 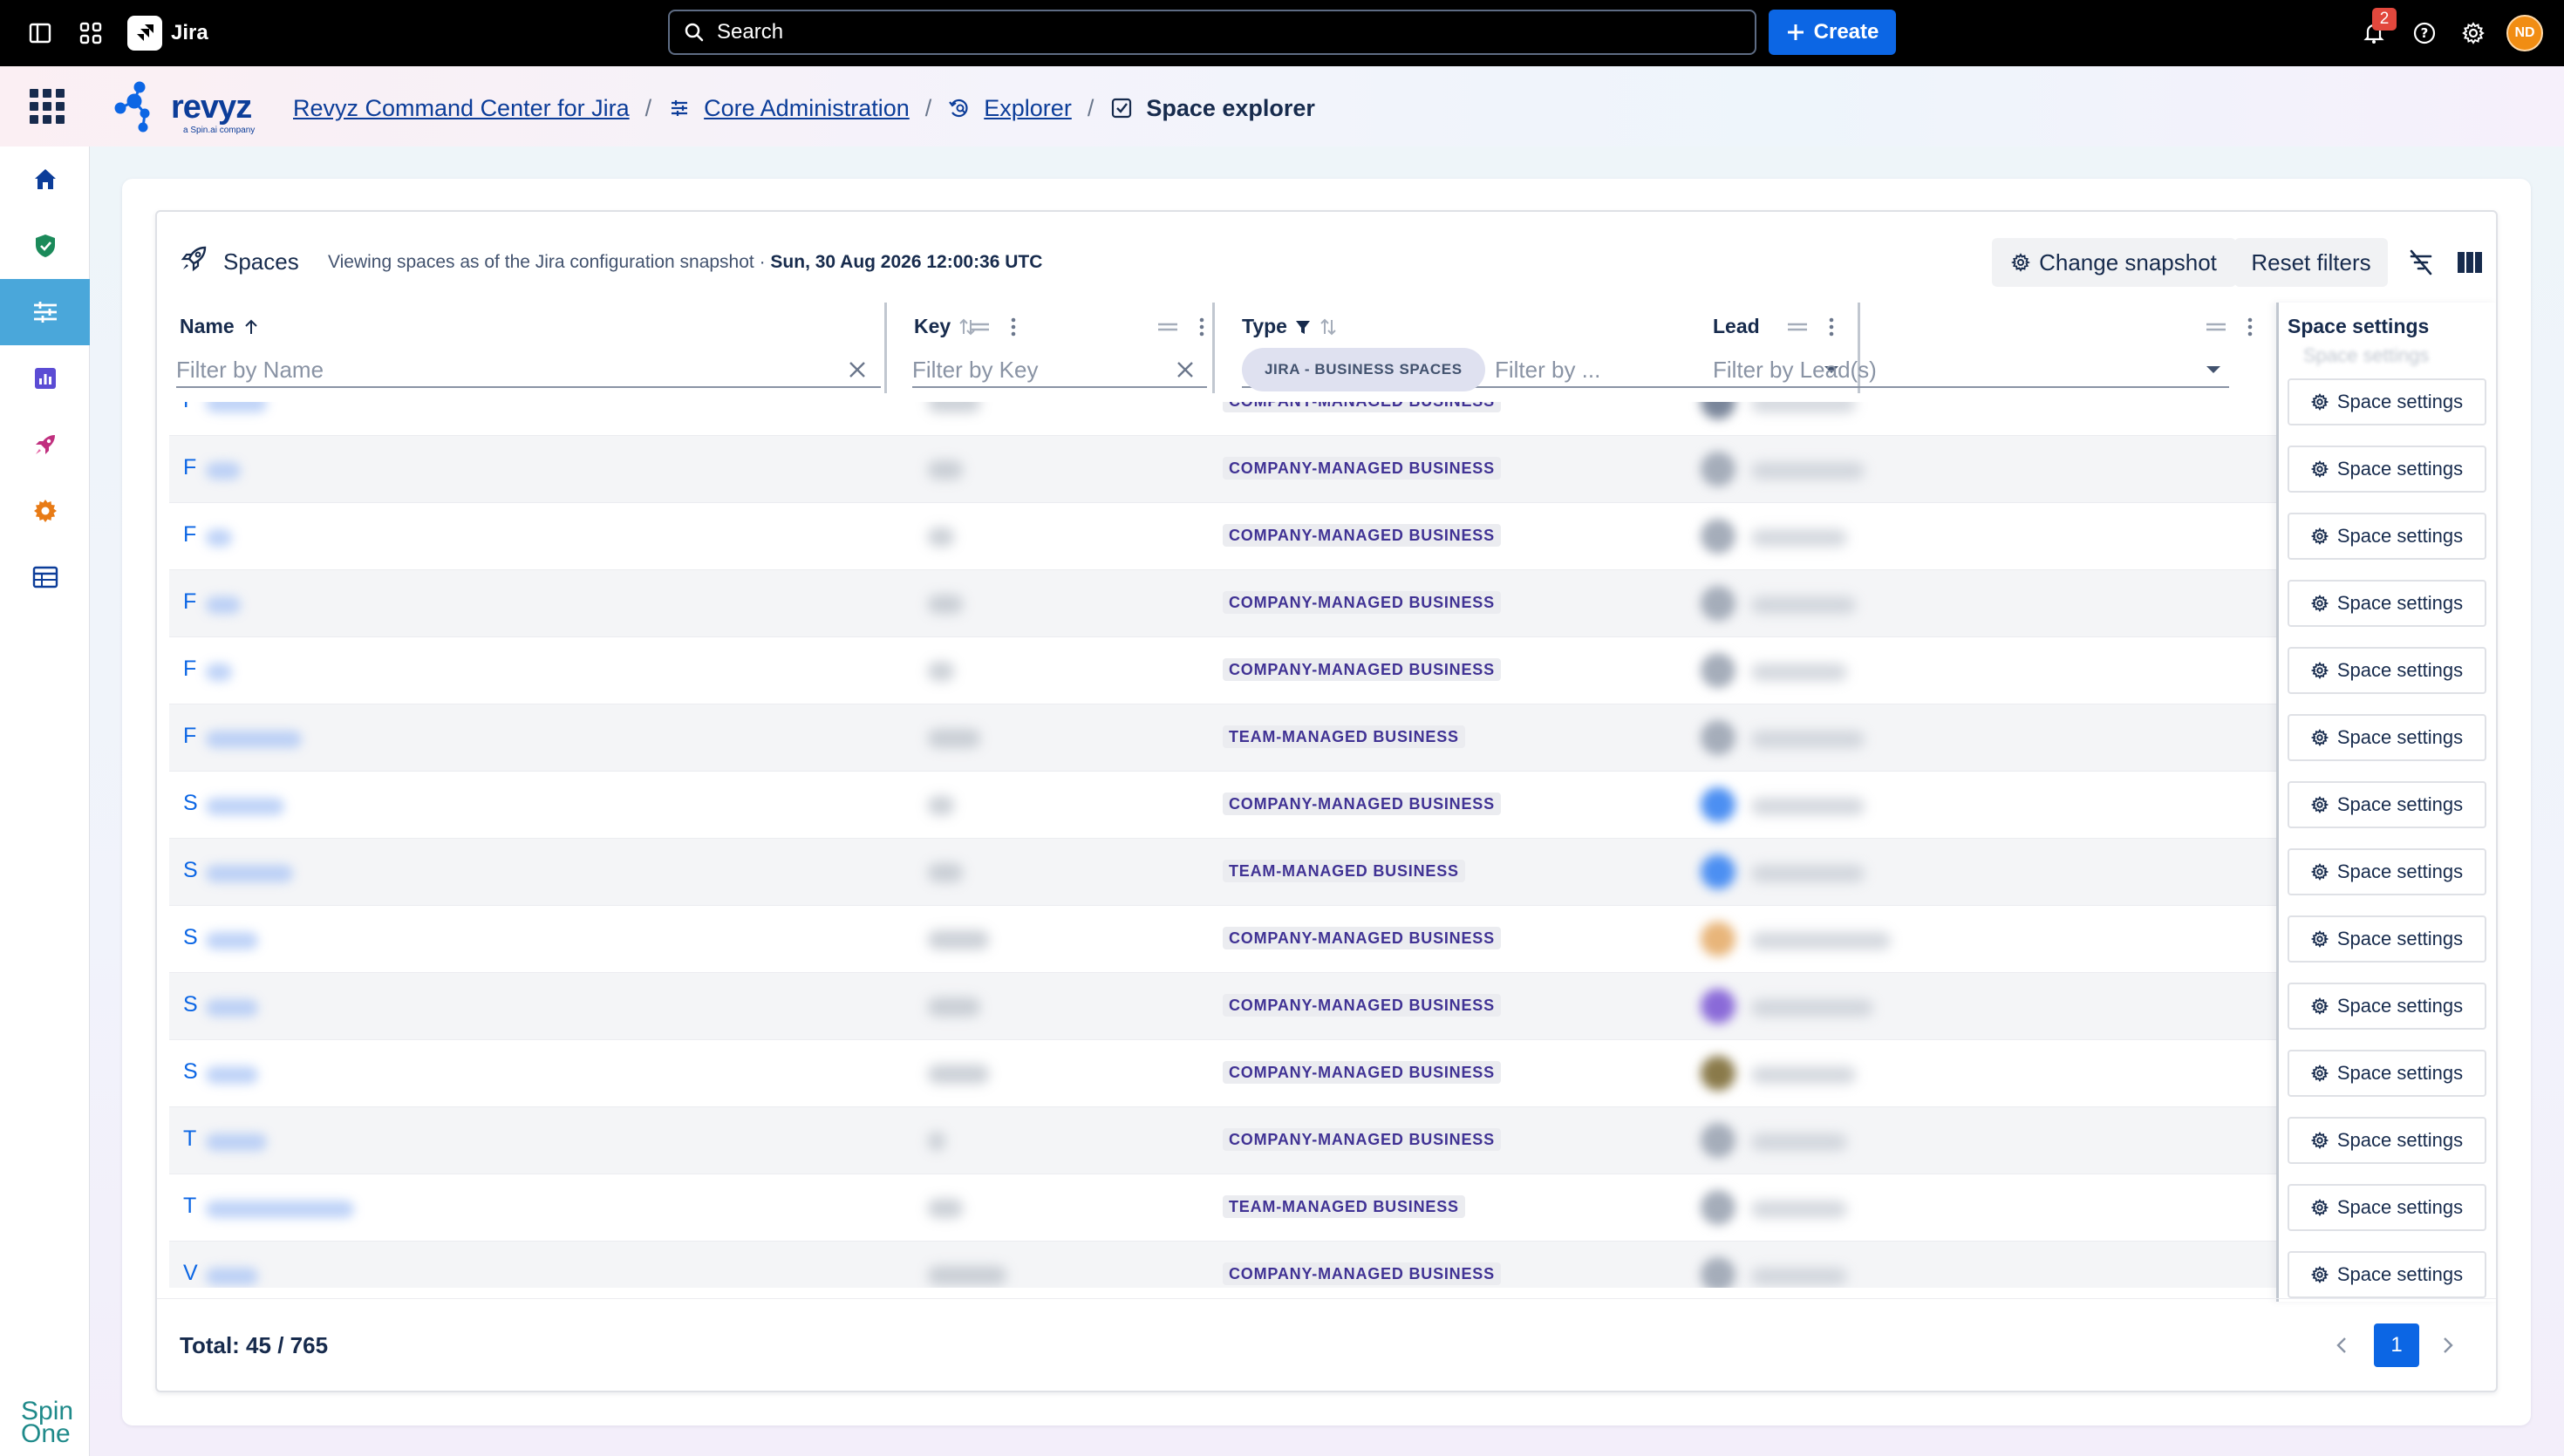 I want to click on breadcrumb-core-administration: Core Administration, so click(x=807, y=108).